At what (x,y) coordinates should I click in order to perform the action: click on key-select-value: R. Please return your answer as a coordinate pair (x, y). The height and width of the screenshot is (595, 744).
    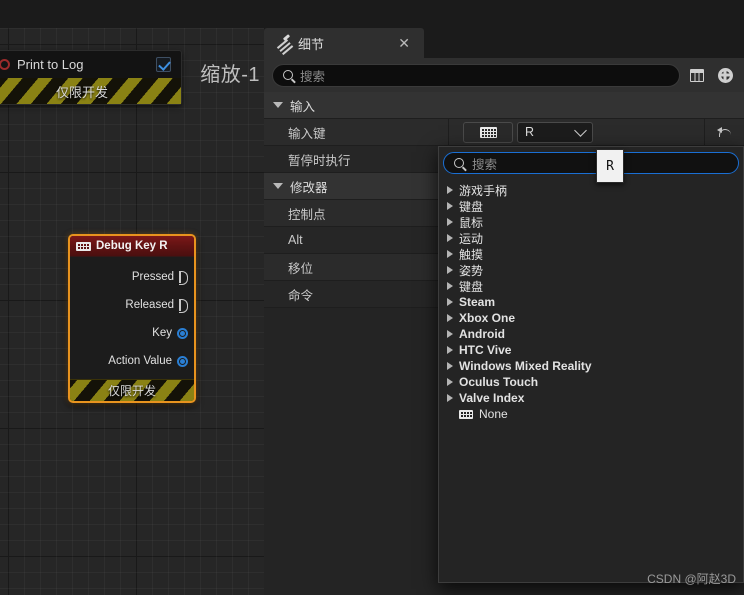
    Looking at the image, I should click on (530, 132).